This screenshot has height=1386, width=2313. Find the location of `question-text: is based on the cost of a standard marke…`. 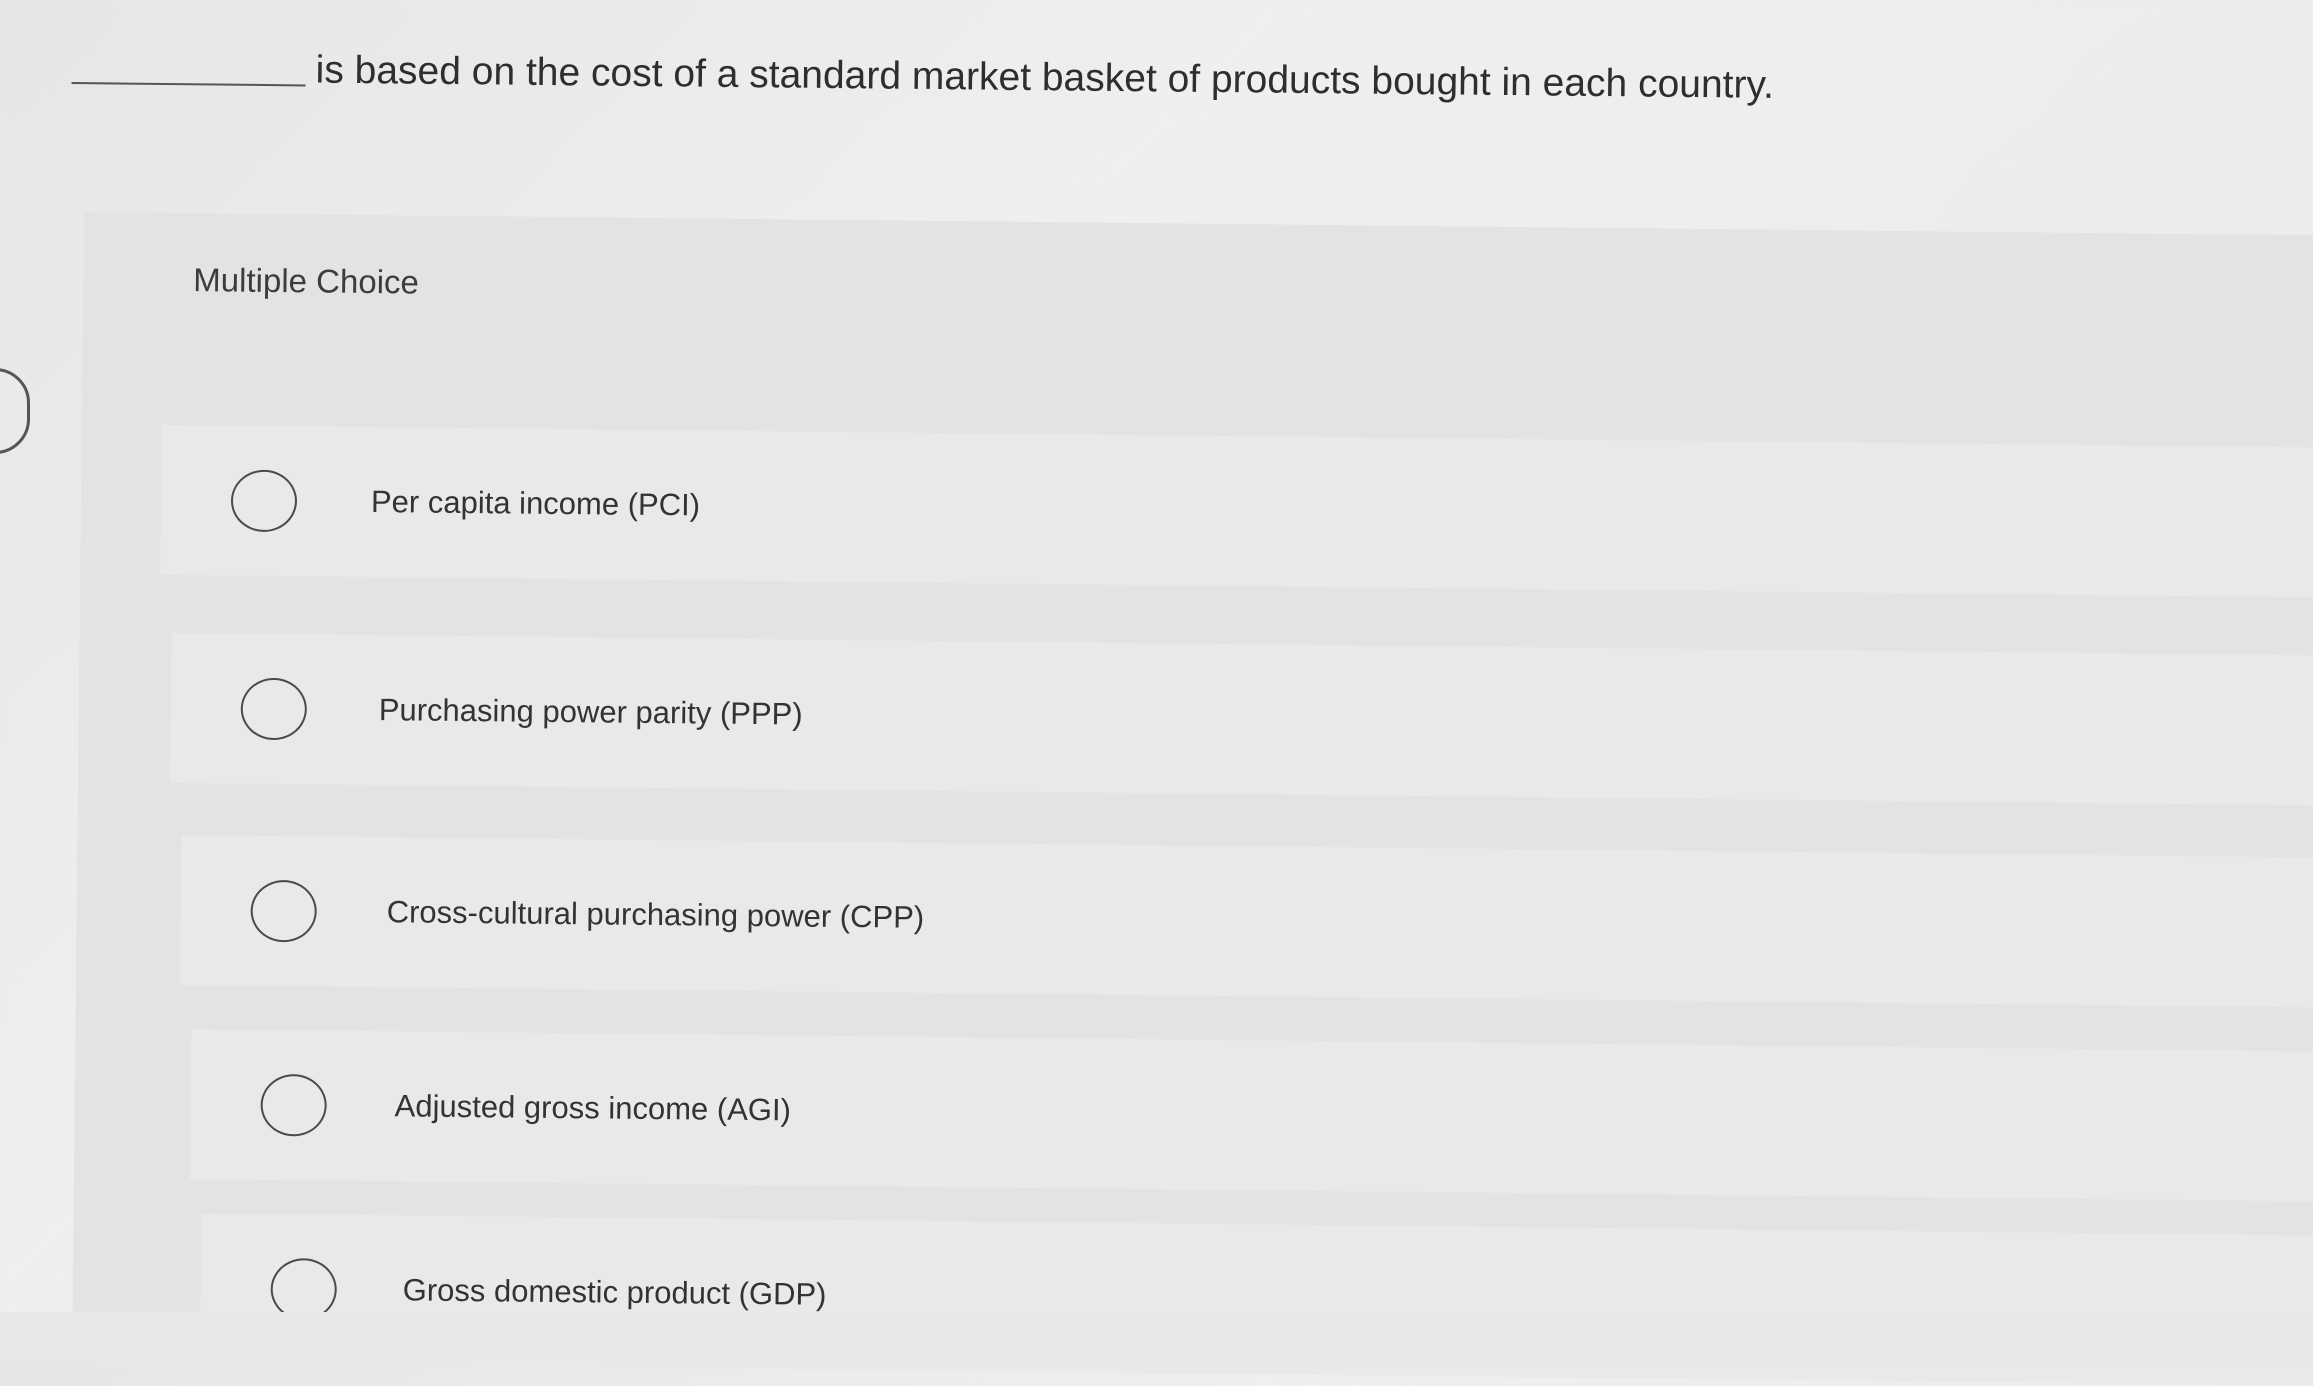

question-text: is based on the cost of a standard marke… is located at coordinates (1045, 77).